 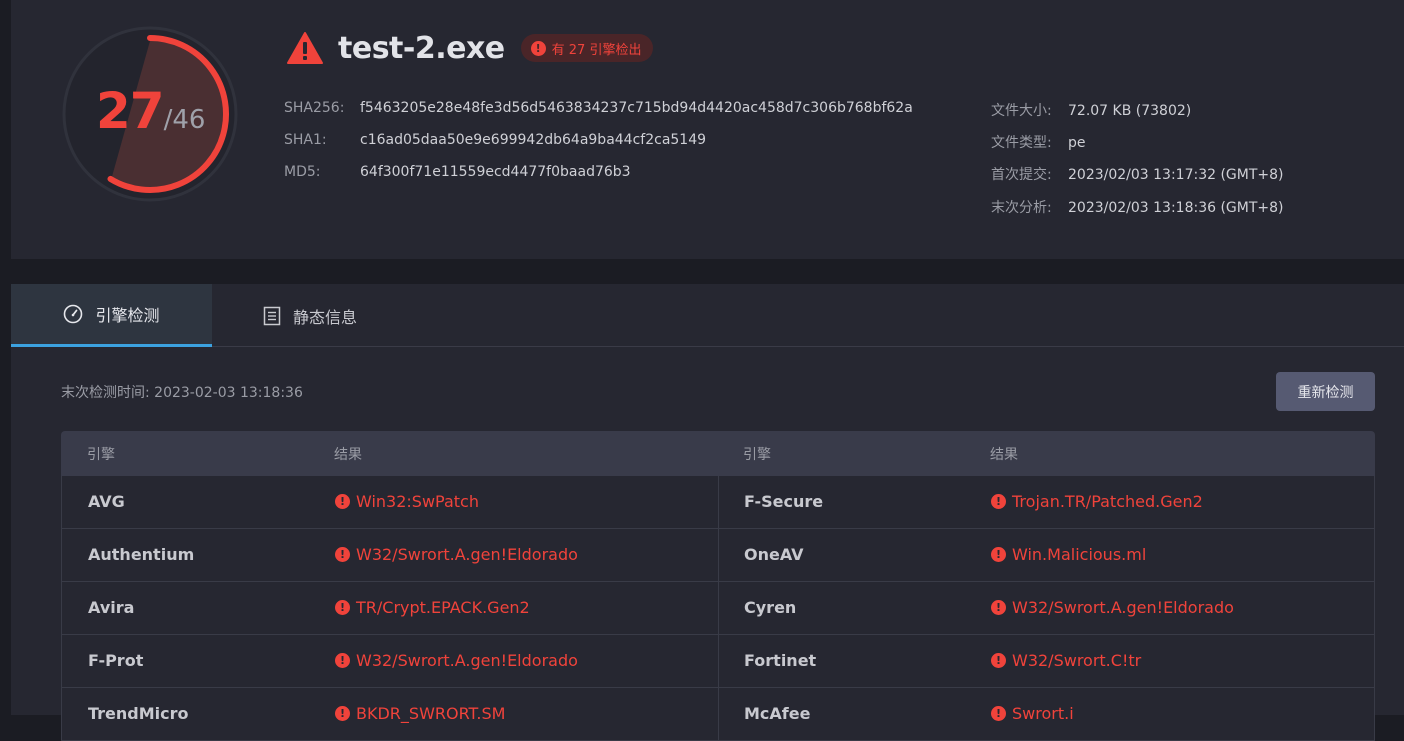 I want to click on engine-name: AVG, so click(x=106, y=501).